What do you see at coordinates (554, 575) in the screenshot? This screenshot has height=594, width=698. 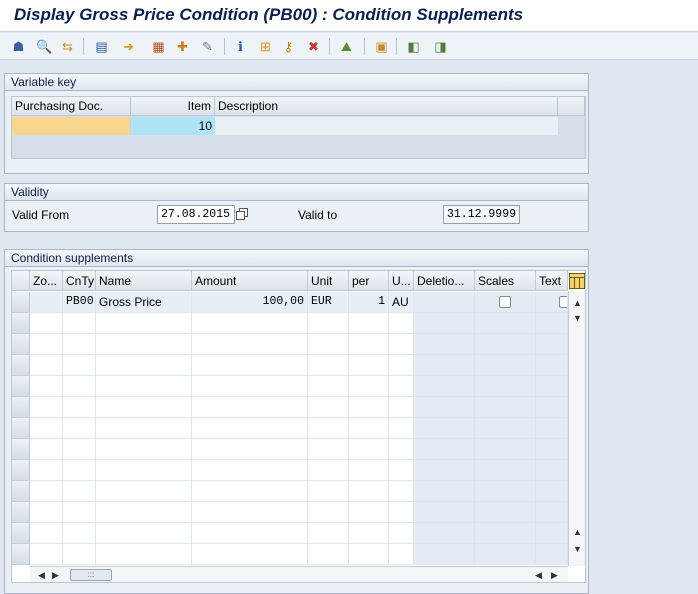 I see `scroll-right-end-icon: ▶` at bounding box center [554, 575].